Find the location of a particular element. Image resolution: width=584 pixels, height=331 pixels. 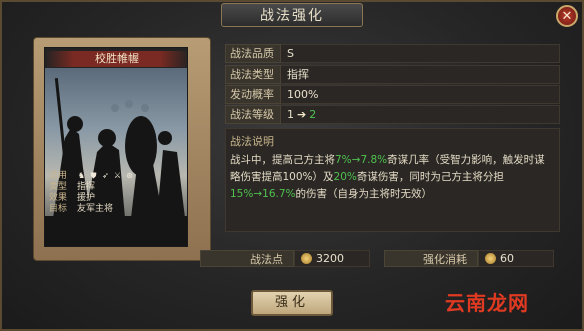

siege-icon: ⊛ is located at coordinates (129, 175).